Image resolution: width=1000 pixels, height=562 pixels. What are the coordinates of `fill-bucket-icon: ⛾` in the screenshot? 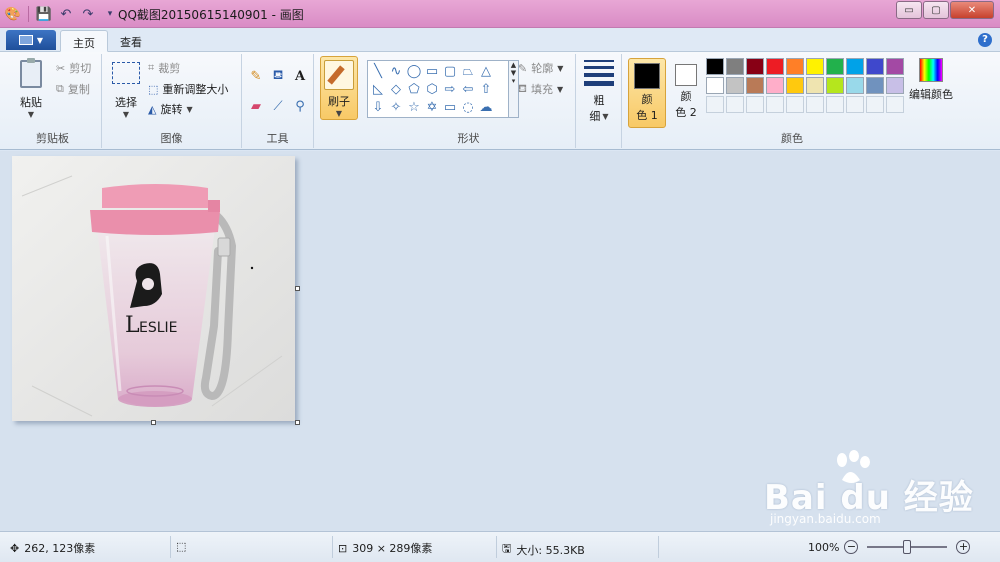 It's located at (278, 76).